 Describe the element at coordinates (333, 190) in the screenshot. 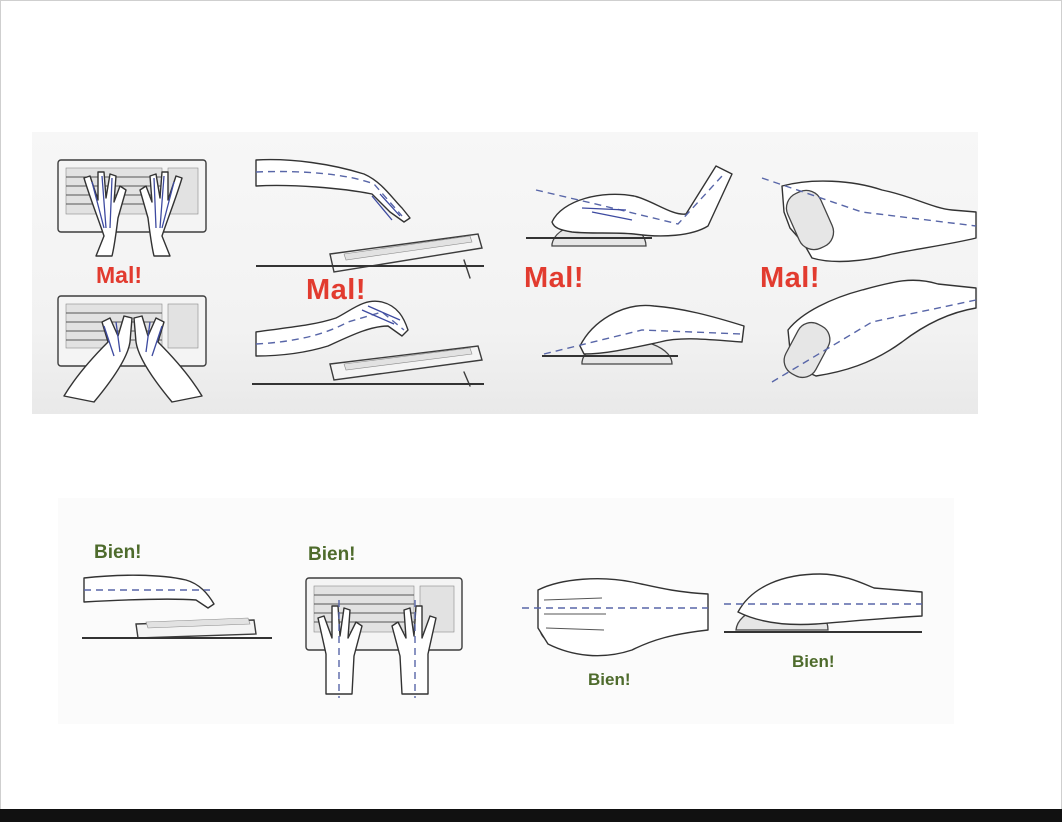

I see `forearm-wrist-bent-down` at that location.